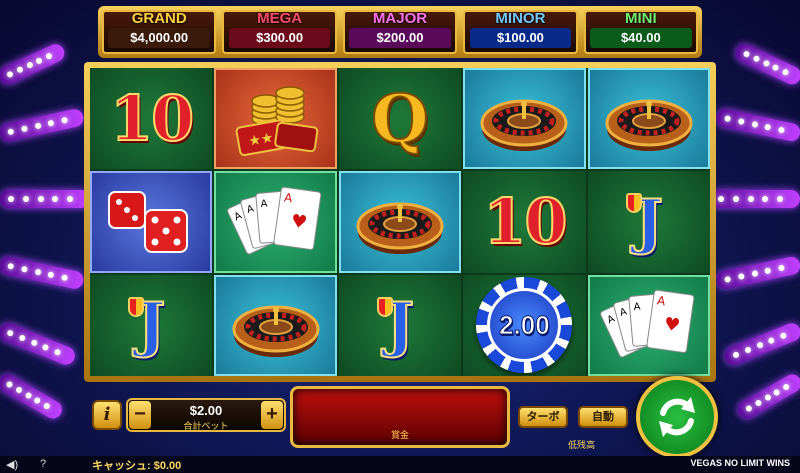 The image size is (800, 473). I want to click on jackpot-name: GRAND, so click(159, 18).